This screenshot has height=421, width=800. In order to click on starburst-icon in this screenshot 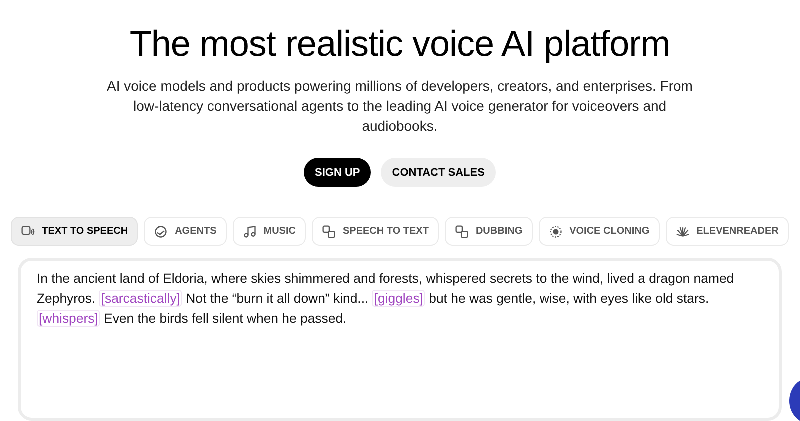, I will do `click(683, 231)`.